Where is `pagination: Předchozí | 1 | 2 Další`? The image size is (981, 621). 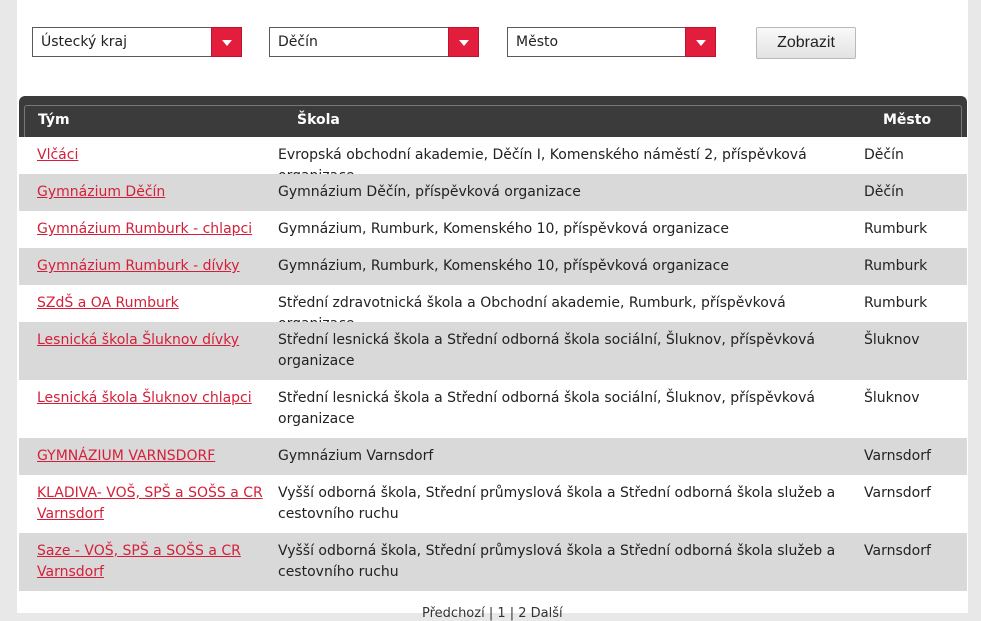
pagination: Předchozí | 1 | 2 Další is located at coordinates (492, 613).